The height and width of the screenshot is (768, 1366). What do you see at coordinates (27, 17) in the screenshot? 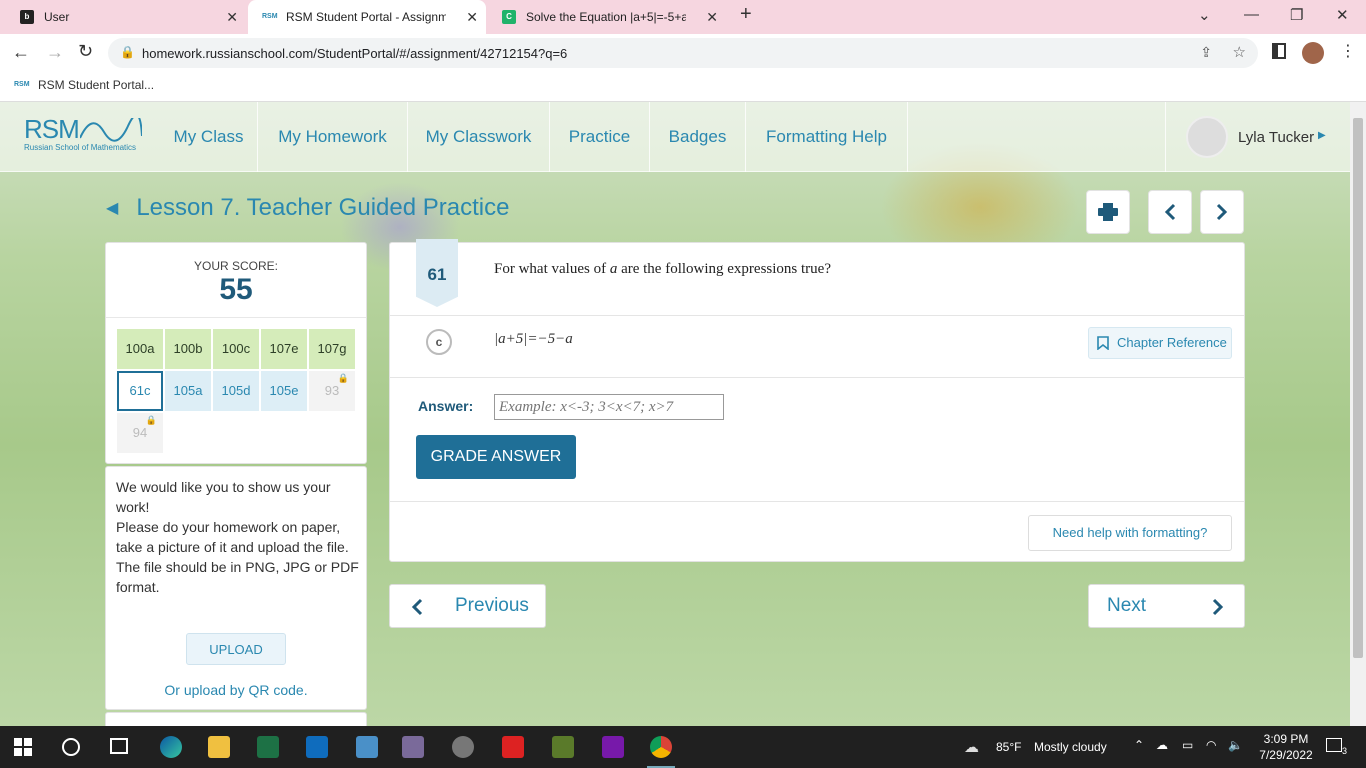
I see `user-favicon-icon: b` at bounding box center [27, 17].